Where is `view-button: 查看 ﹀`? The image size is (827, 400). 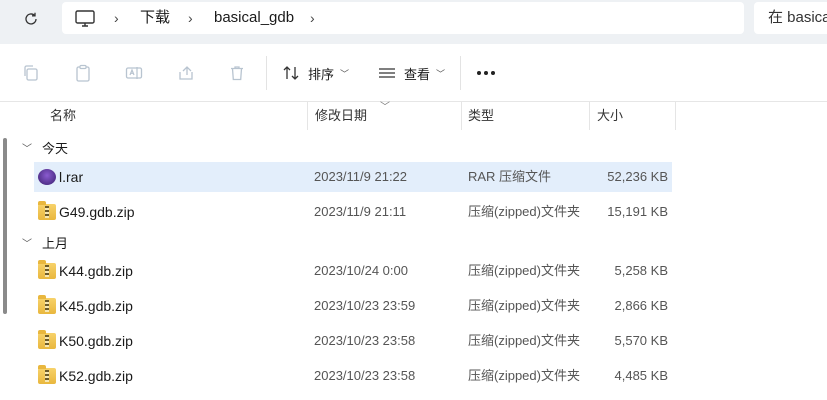
view-button: 查看 ﹀ is located at coordinates (411, 73).